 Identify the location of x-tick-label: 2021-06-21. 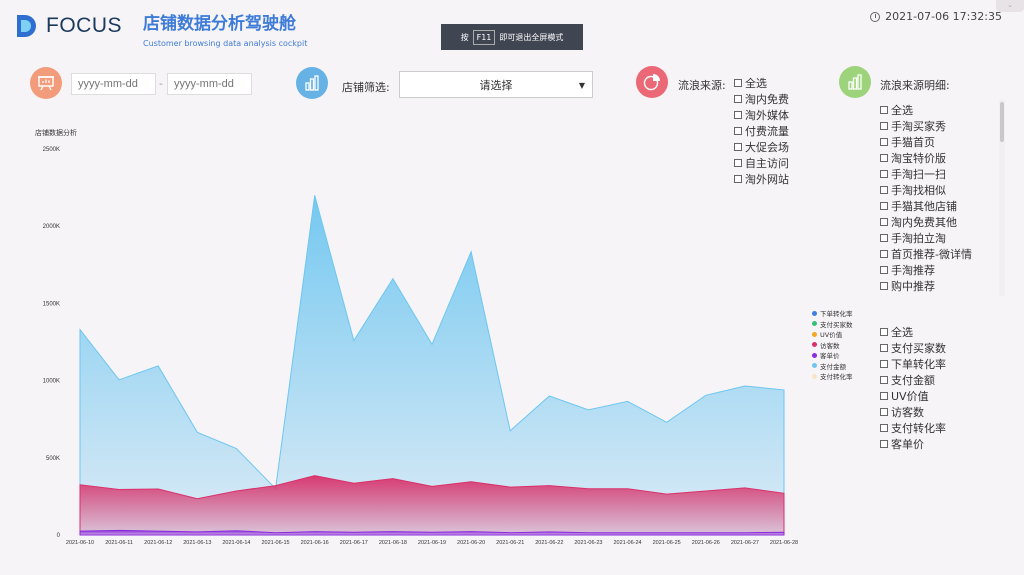
(510, 543).